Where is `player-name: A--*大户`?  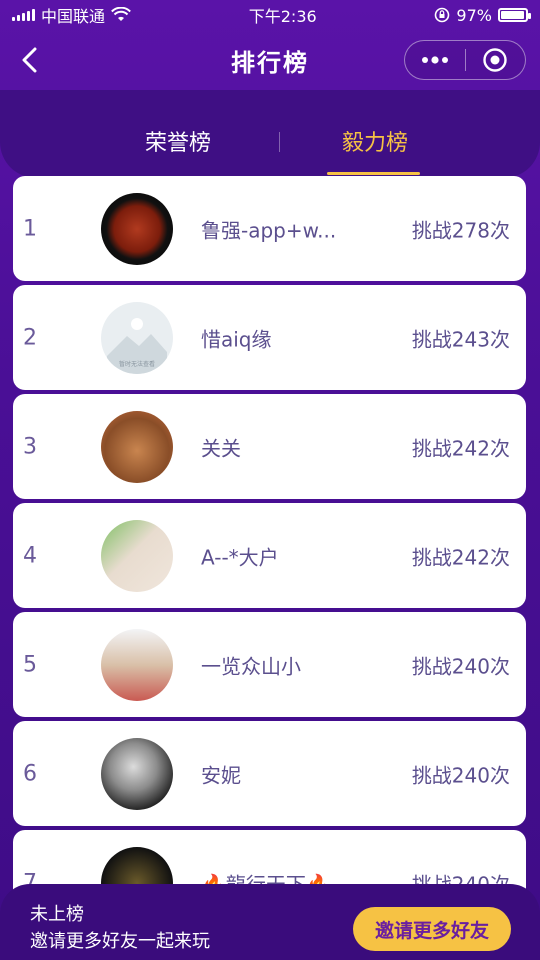 player-name: A--*大户 is located at coordinates (240, 557).